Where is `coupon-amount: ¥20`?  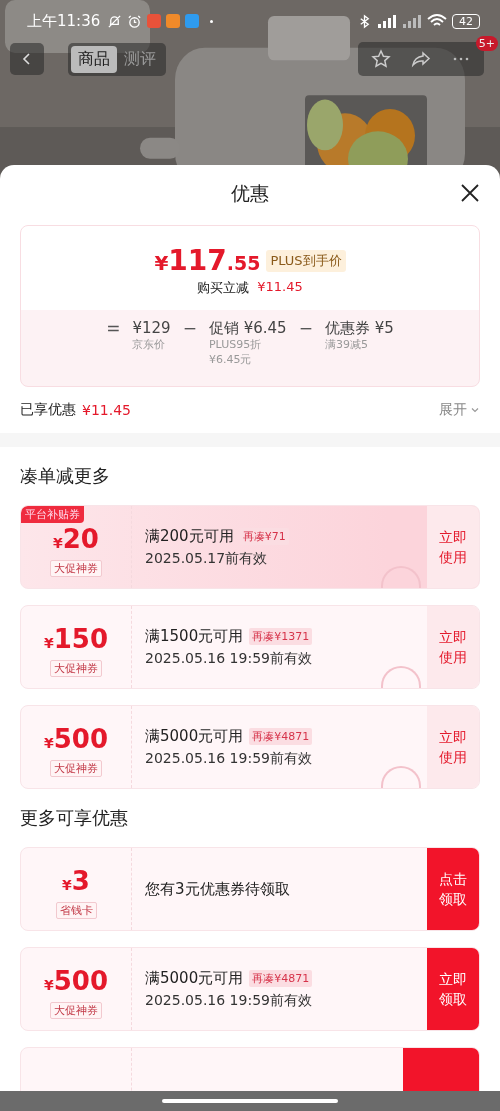
coupon-amount: ¥20 is located at coordinates (76, 539).